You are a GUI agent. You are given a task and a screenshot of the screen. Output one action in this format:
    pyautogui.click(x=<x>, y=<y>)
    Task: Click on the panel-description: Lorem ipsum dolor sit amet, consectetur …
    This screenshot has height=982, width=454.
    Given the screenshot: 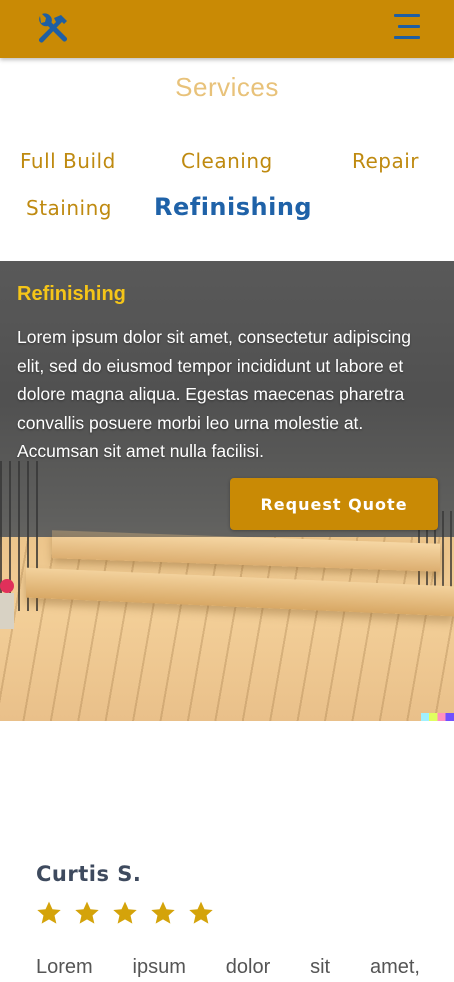 What is the action you would take?
    pyautogui.click(x=214, y=394)
    